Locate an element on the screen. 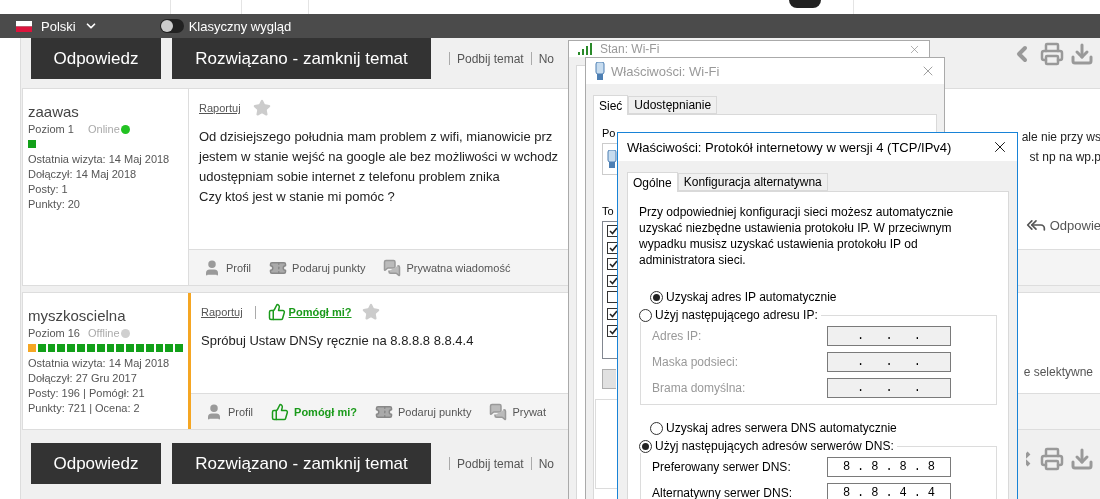  toggle-label: Klasyczny wygląd is located at coordinates (240, 26).